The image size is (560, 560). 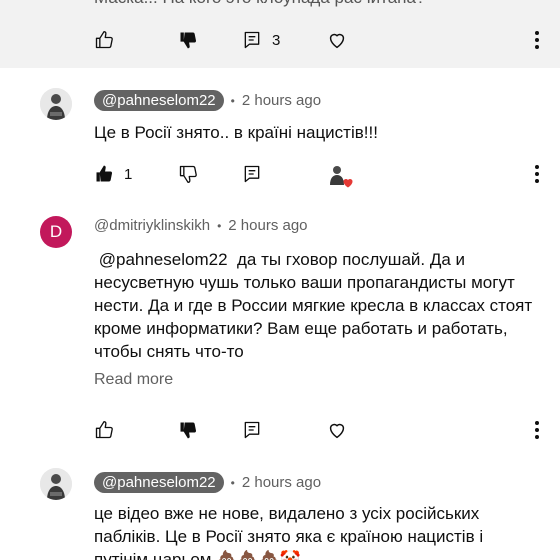 I want to click on comment-actions, so click(x=319, y=430).